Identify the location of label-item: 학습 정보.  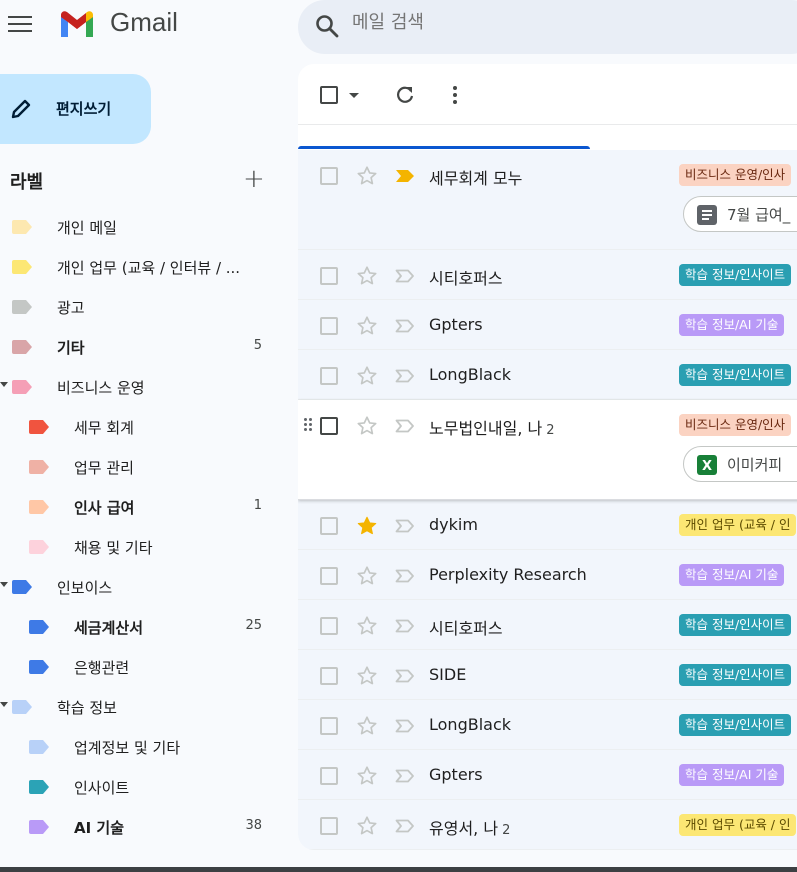
(145, 707).